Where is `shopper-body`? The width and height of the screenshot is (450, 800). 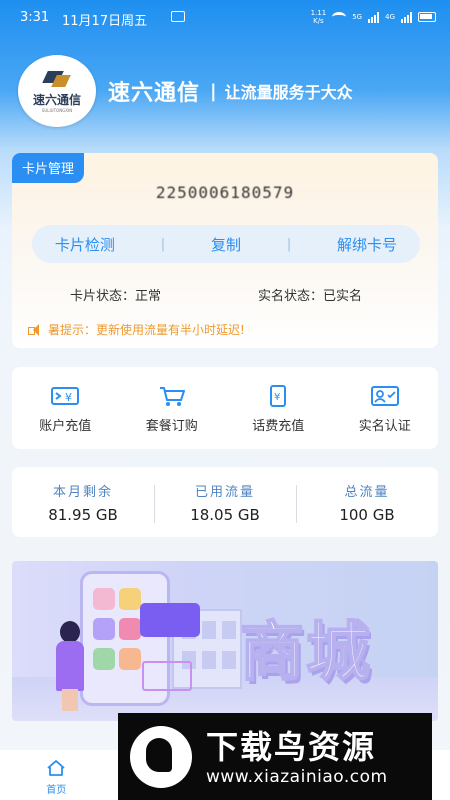
shopper-body is located at coordinates (70, 666).